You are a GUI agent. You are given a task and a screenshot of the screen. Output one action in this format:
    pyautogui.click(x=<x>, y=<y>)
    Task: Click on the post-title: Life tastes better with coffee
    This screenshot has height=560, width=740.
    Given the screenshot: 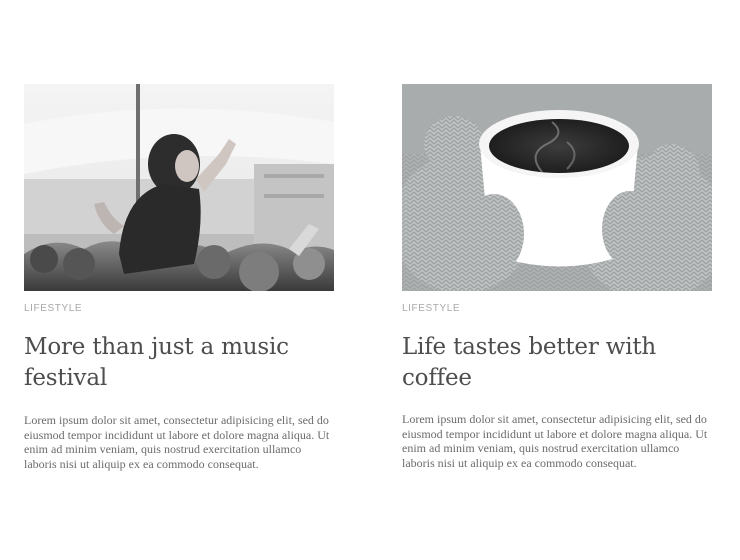 What is the action you would take?
    pyautogui.click(x=557, y=363)
    